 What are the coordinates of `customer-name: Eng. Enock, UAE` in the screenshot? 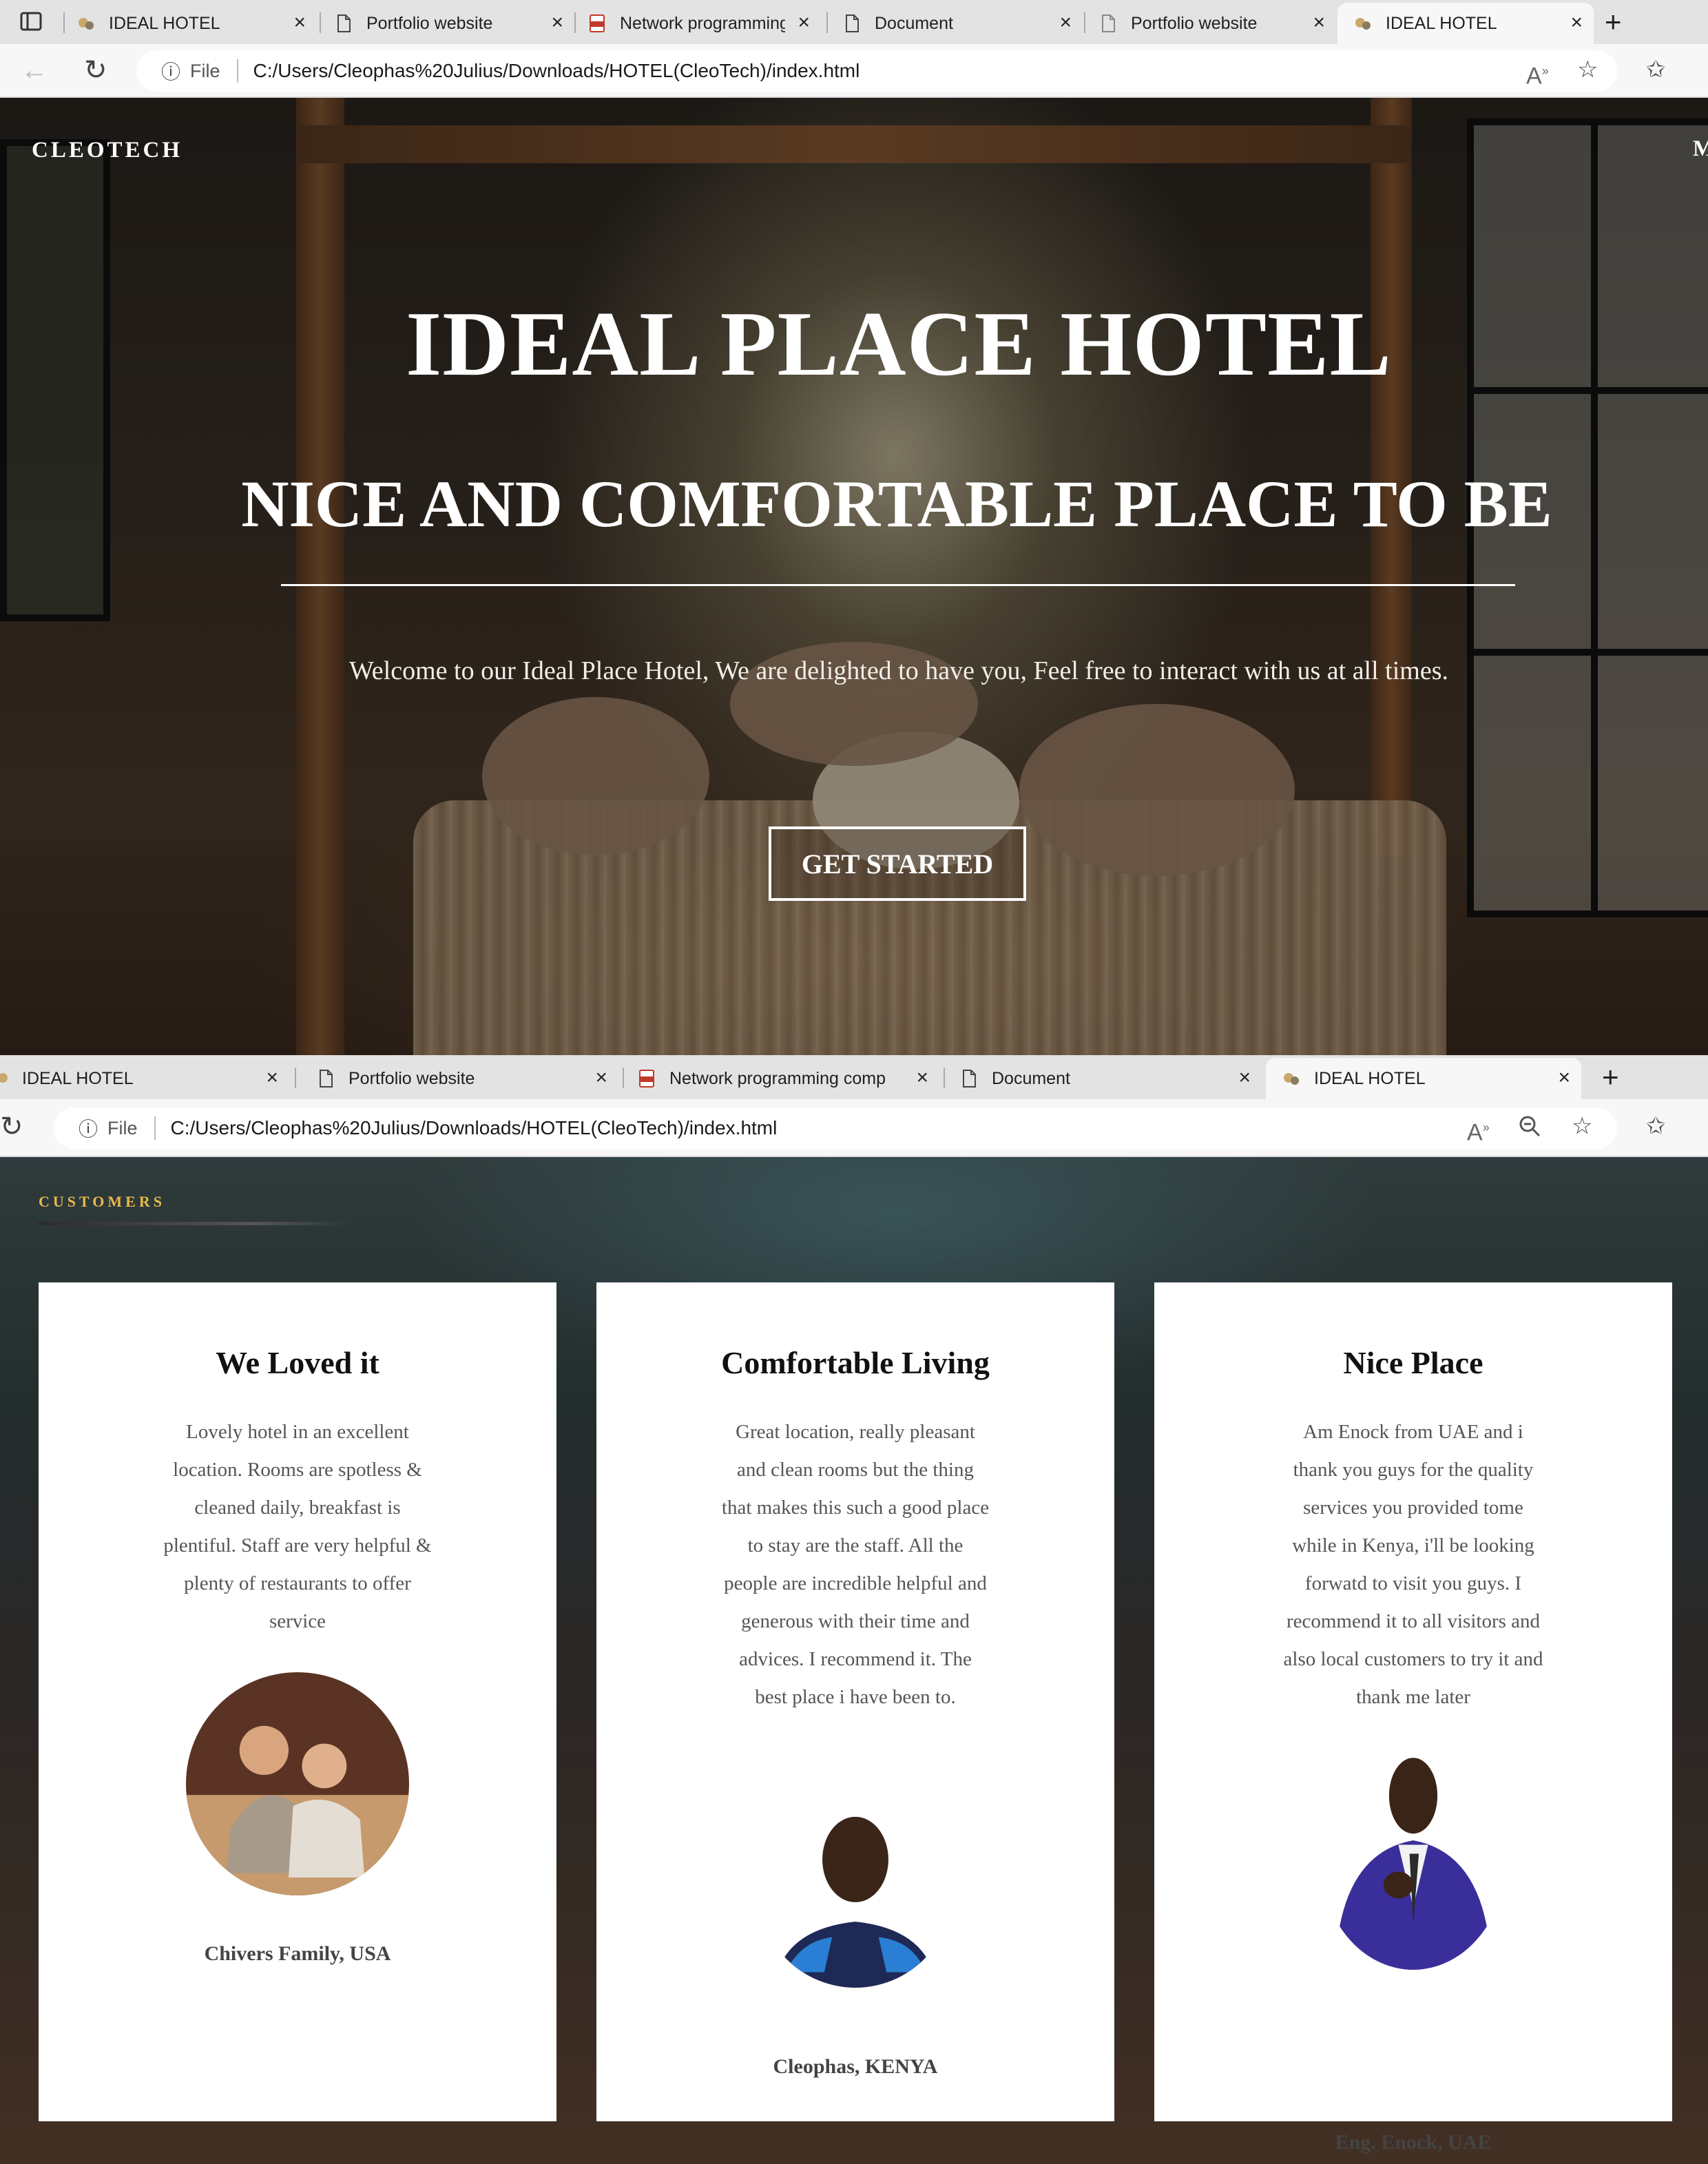 It's located at (1413, 2143).